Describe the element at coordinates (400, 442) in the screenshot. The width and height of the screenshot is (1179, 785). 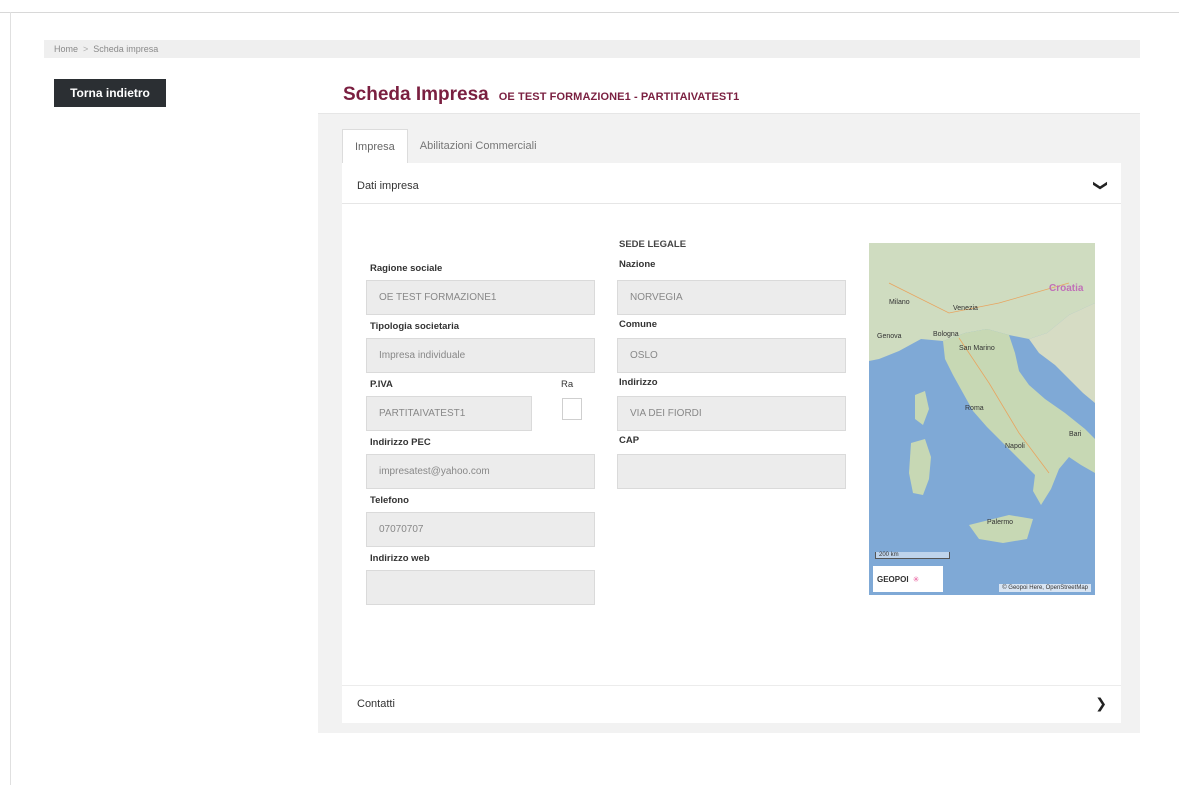
I see `pec-label: Indirizzo PEC` at that location.